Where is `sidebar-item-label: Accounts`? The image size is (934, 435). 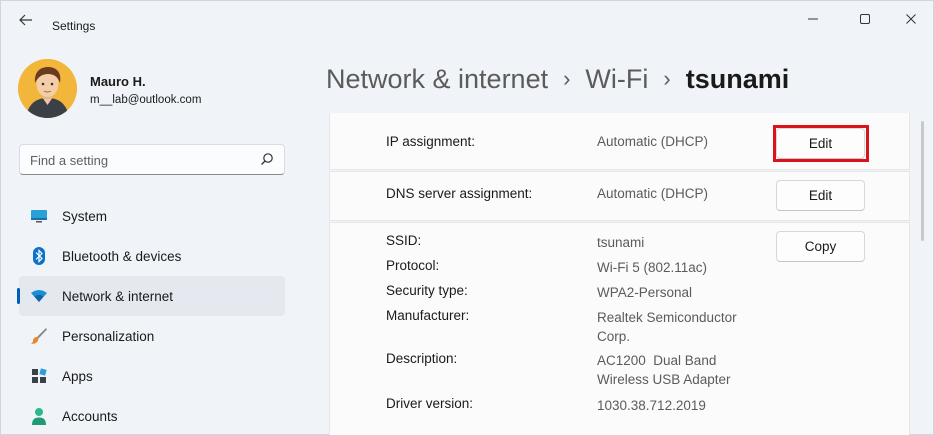 sidebar-item-label: Accounts is located at coordinates (90, 416).